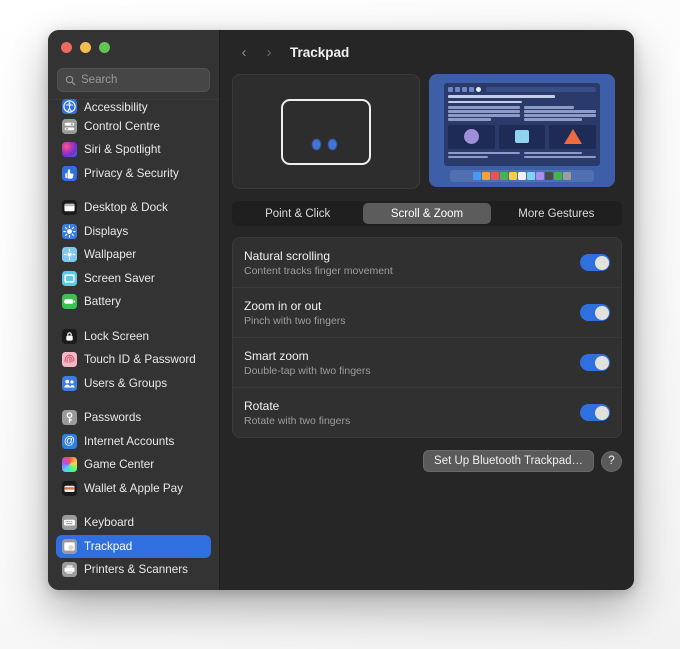 The width and height of the screenshot is (680, 649). What do you see at coordinates (69, 278) in the screenshot?
I see `screen-saver-icon` at bounding box center [69, 278].